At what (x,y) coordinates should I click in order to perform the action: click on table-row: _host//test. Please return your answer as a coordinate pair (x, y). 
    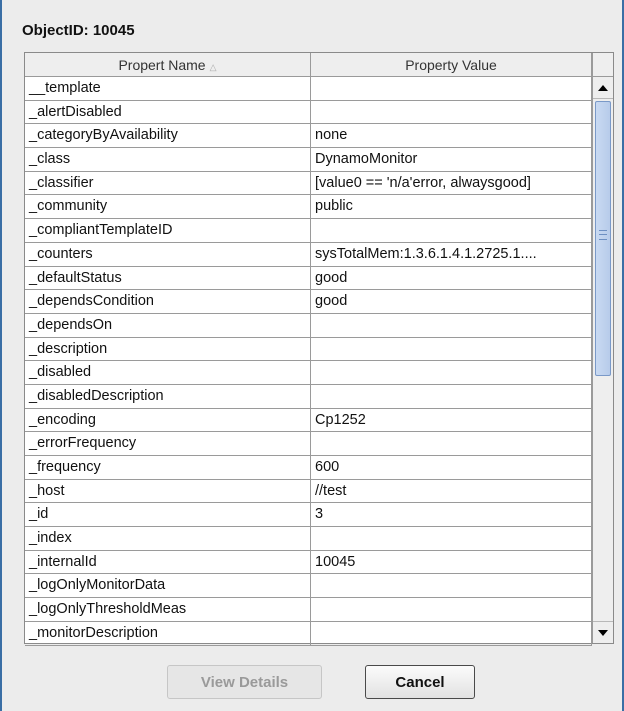
    Looking at the image, I should click on (308, 491).